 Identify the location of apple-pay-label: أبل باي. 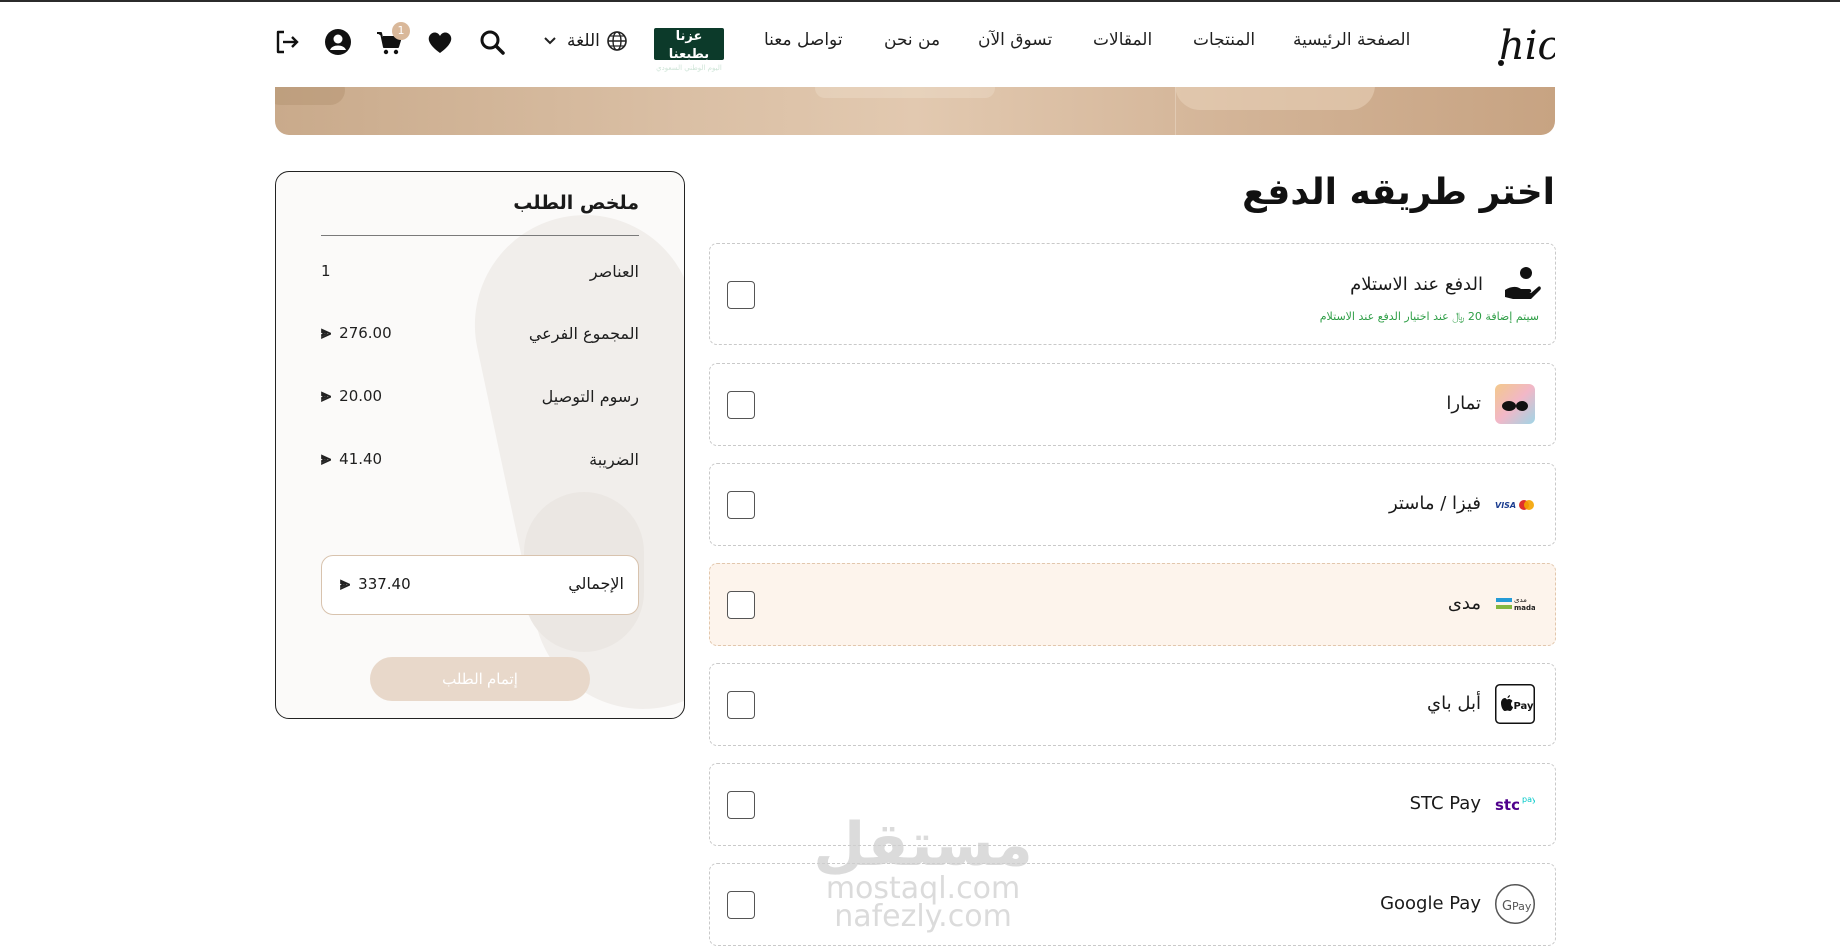
(1454, 703).